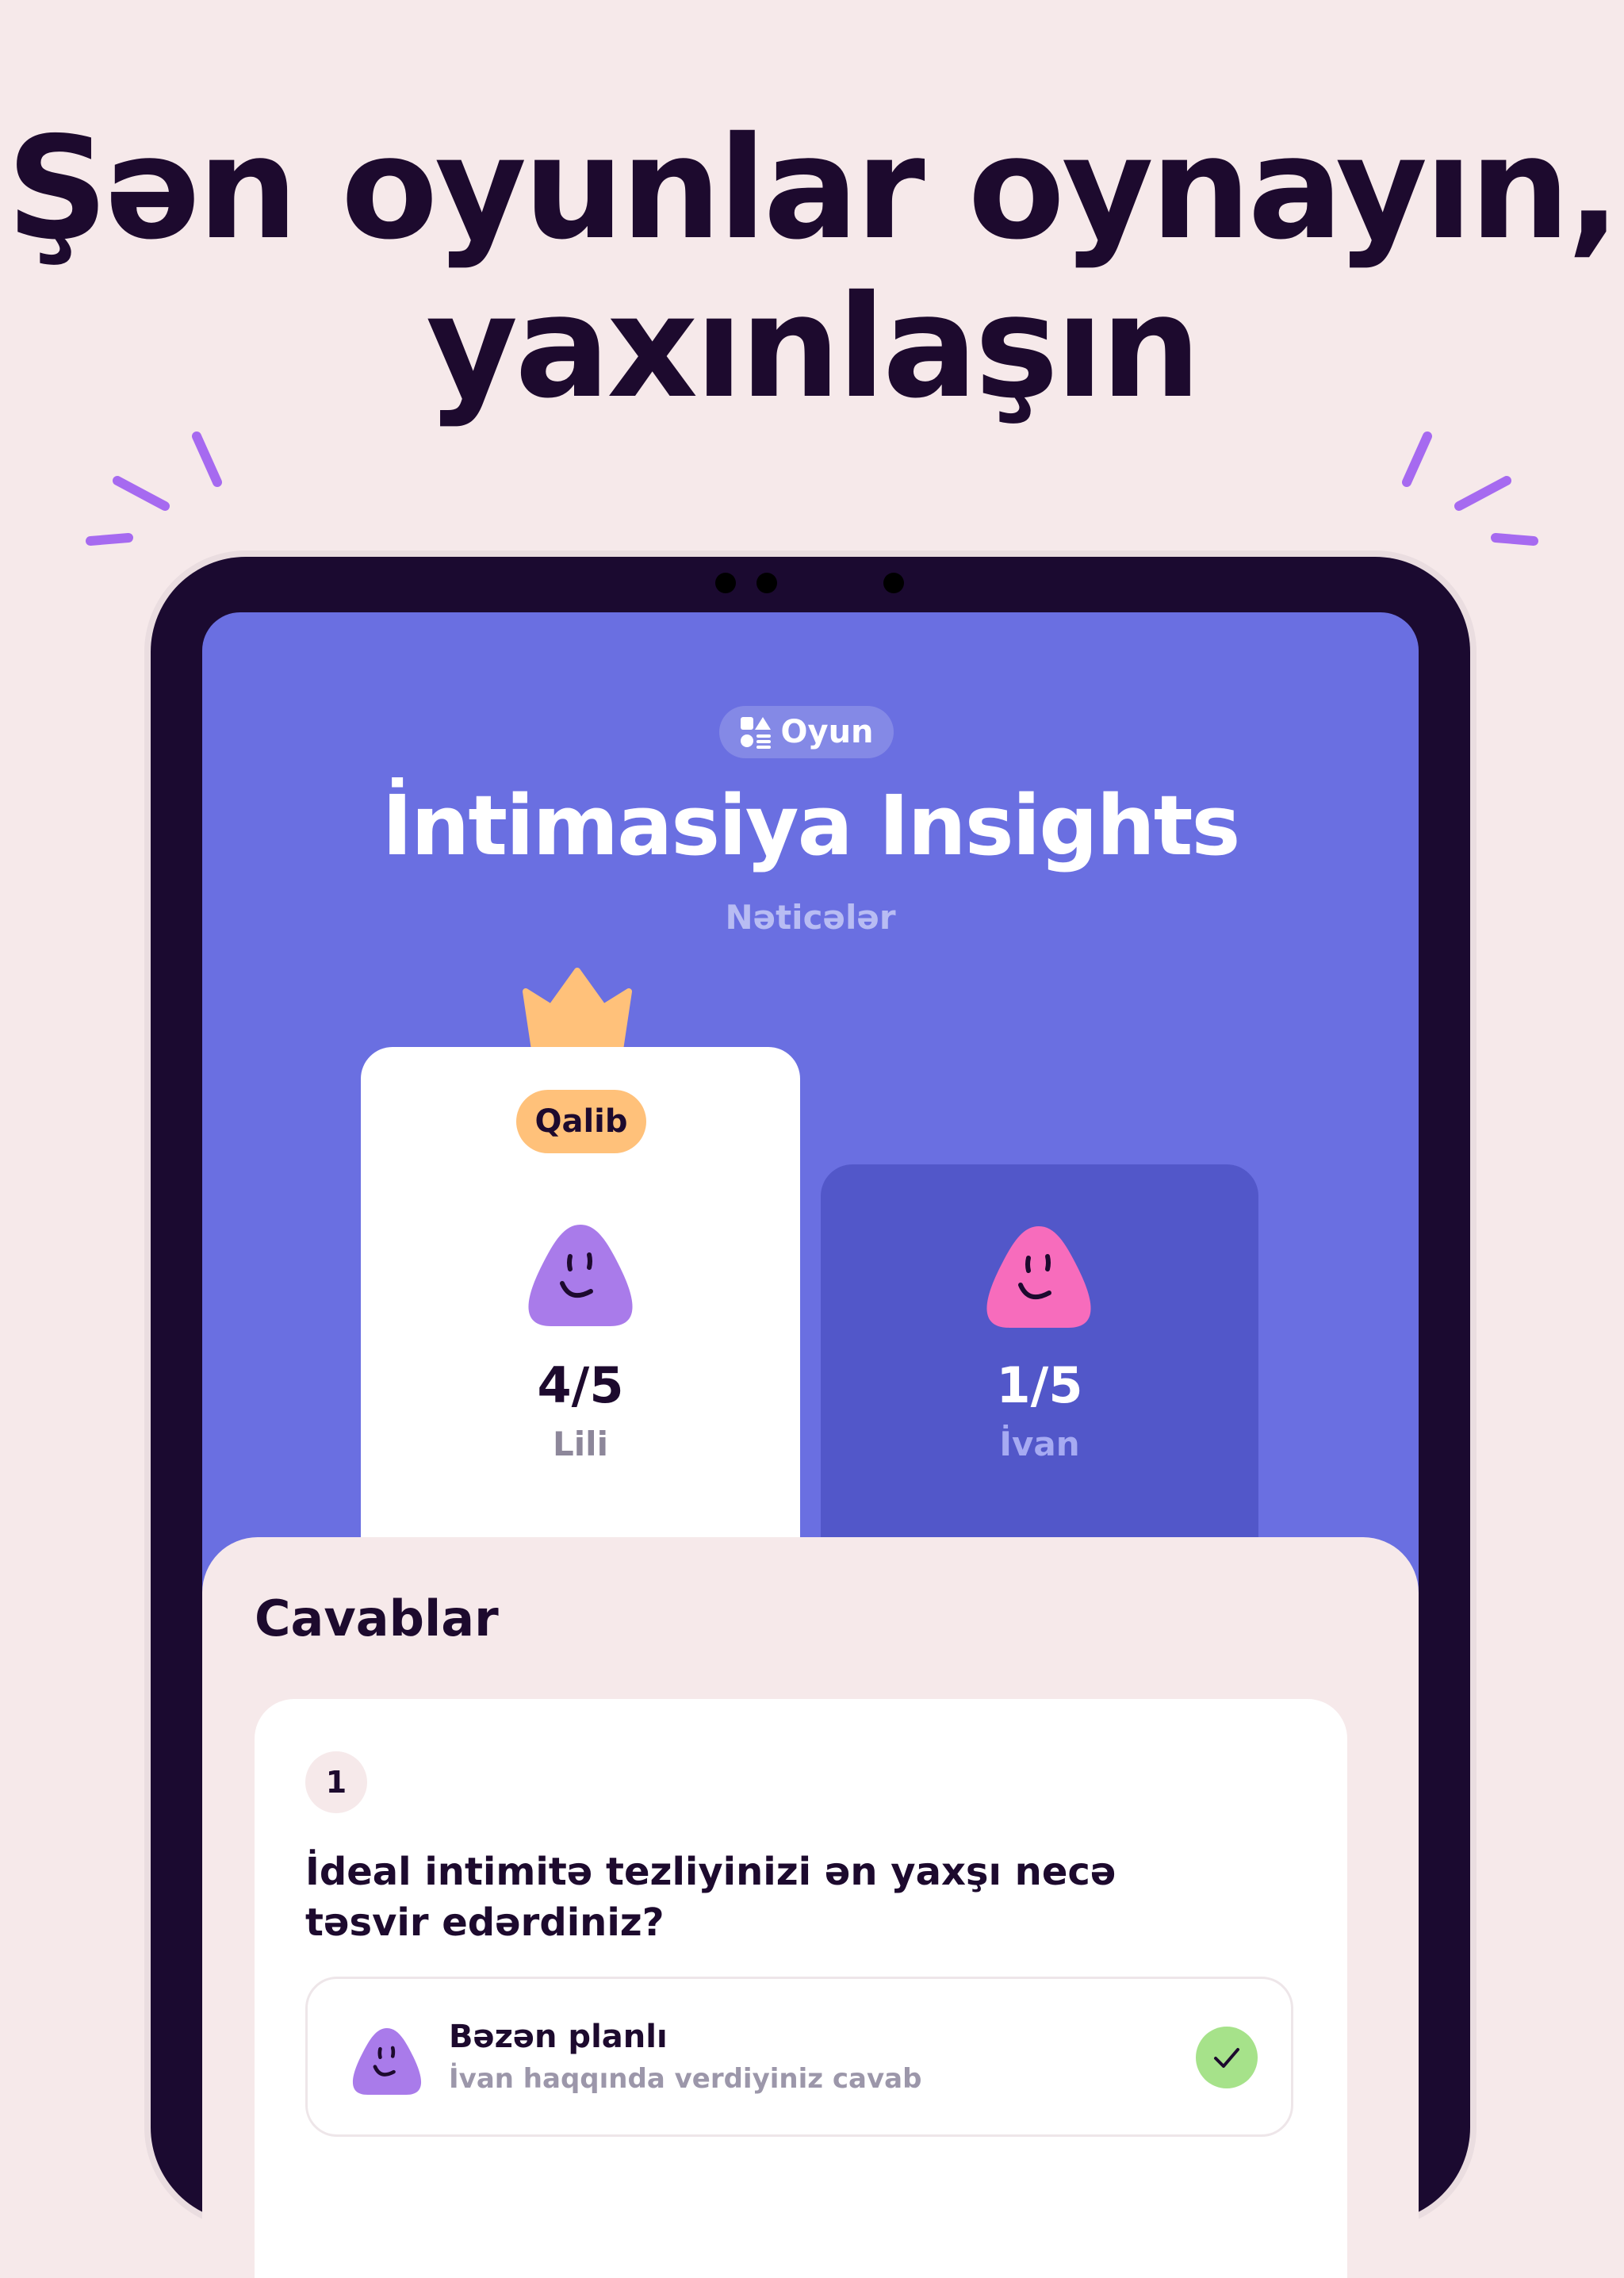 Image resolution: width=1624 pixels, height=2278 pixels. I want to click on results-subtitle: Nəticələr, so click(810, 917).